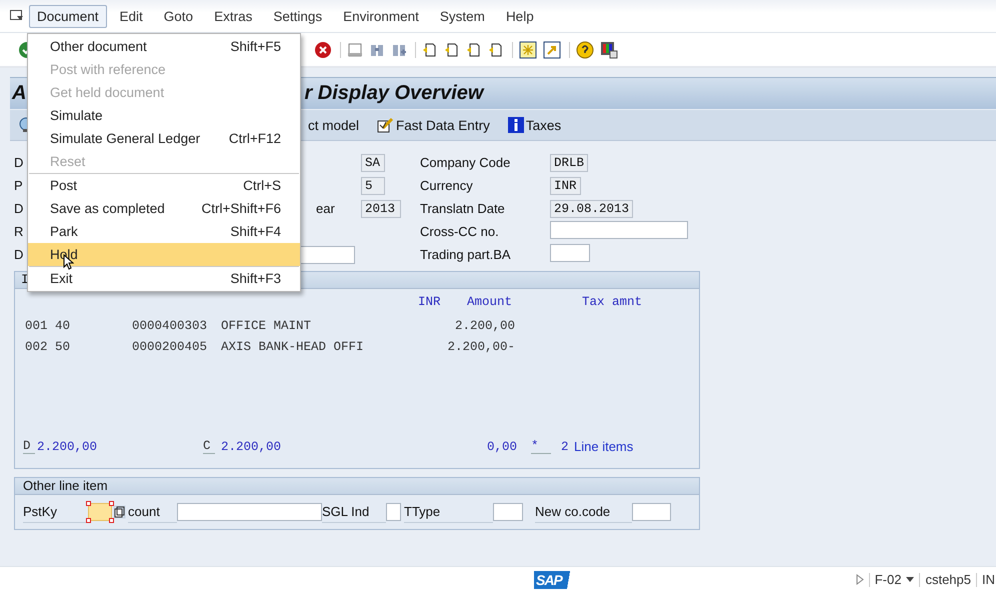  What do you see at coordinates (528, 49) in the screenshot?
I see `new-session-icon` at bounding box center [528, 49].